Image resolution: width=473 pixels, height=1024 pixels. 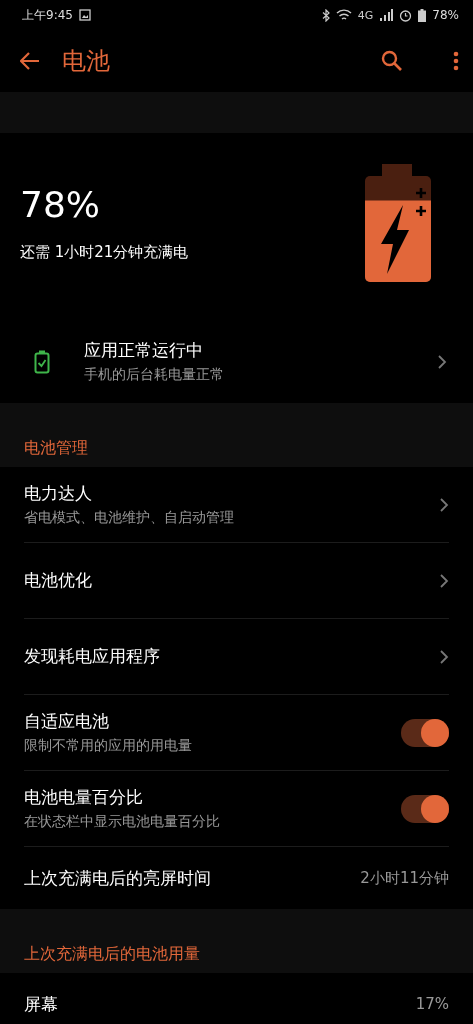 What do you see at coordinates (47, 15) in the screenshot?
I see `status-time: 上午9:45` at bounding box center [47, 15].